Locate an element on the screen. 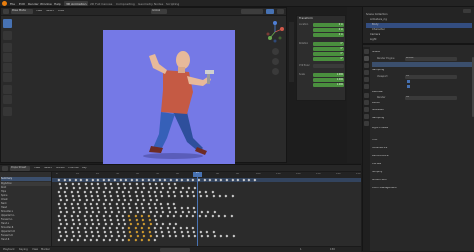  scene-tab-icon is located at coordinates (366, 79).